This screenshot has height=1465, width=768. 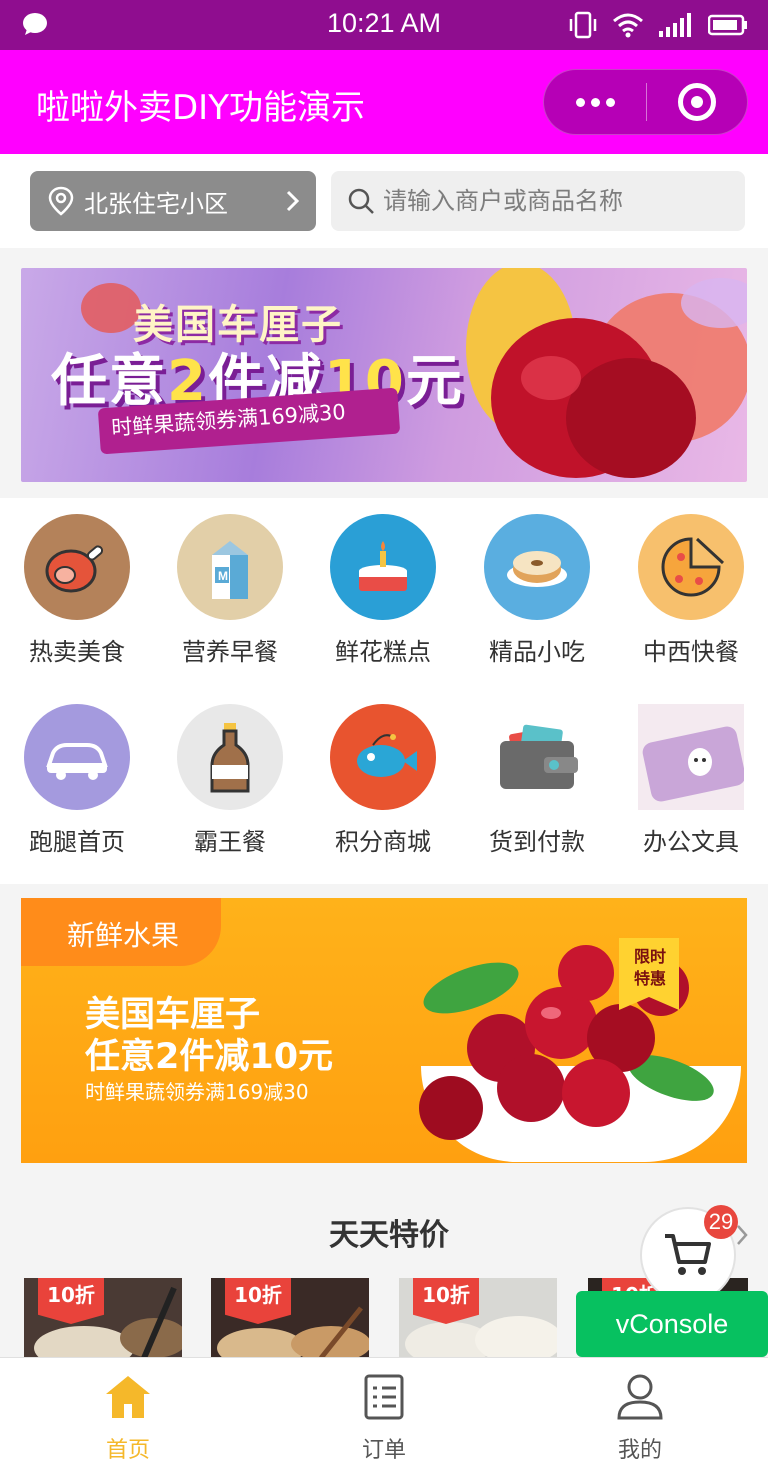 I want to click on vibrate-icon, so click(x=583, y=25).